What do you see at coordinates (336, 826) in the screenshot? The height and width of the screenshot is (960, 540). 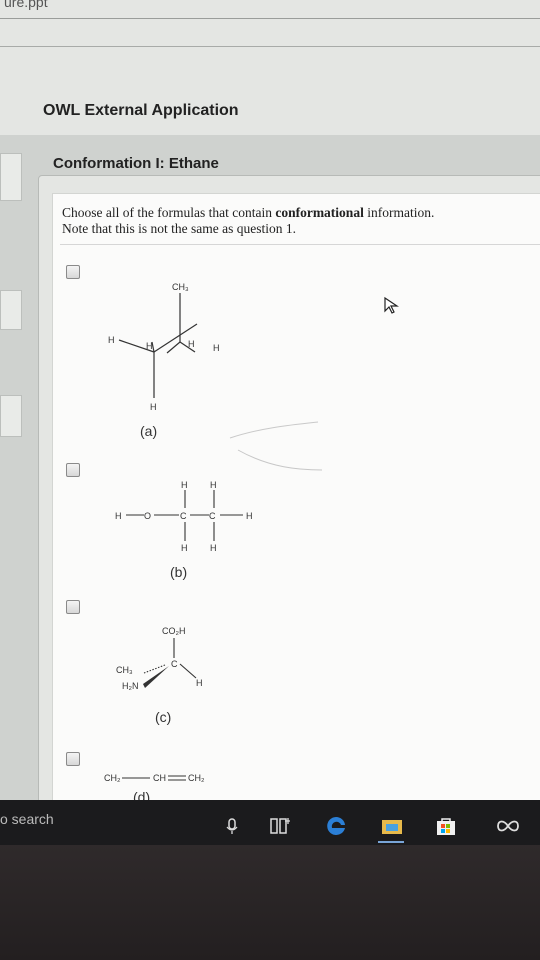 I see `edge-icon` at bounding box center [336, 826].